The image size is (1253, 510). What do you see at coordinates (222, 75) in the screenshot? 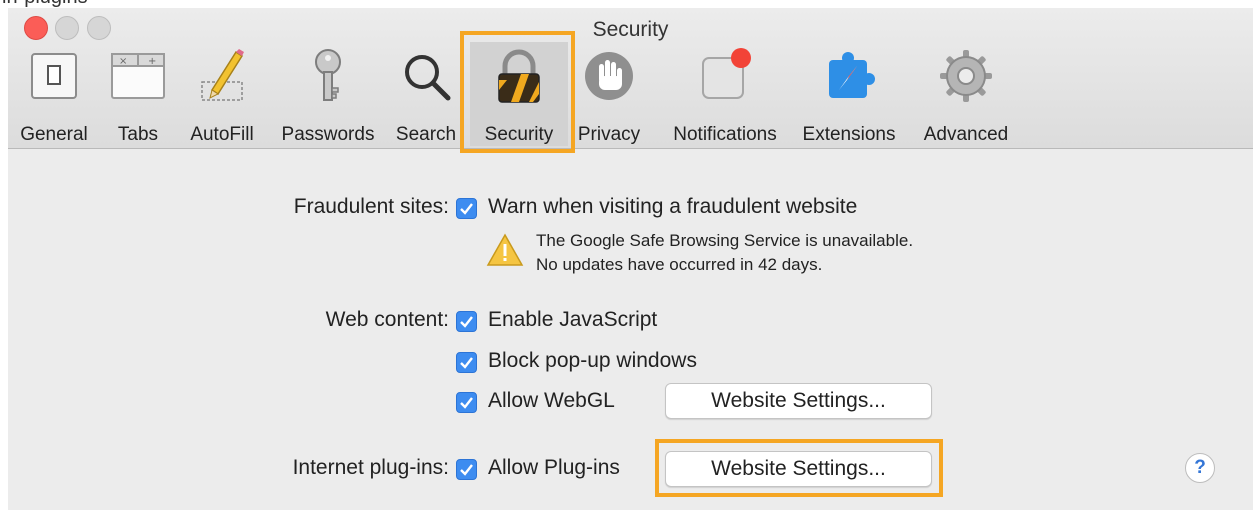
I see `autofill-pencil-icon` at bounding box center [222, 75].